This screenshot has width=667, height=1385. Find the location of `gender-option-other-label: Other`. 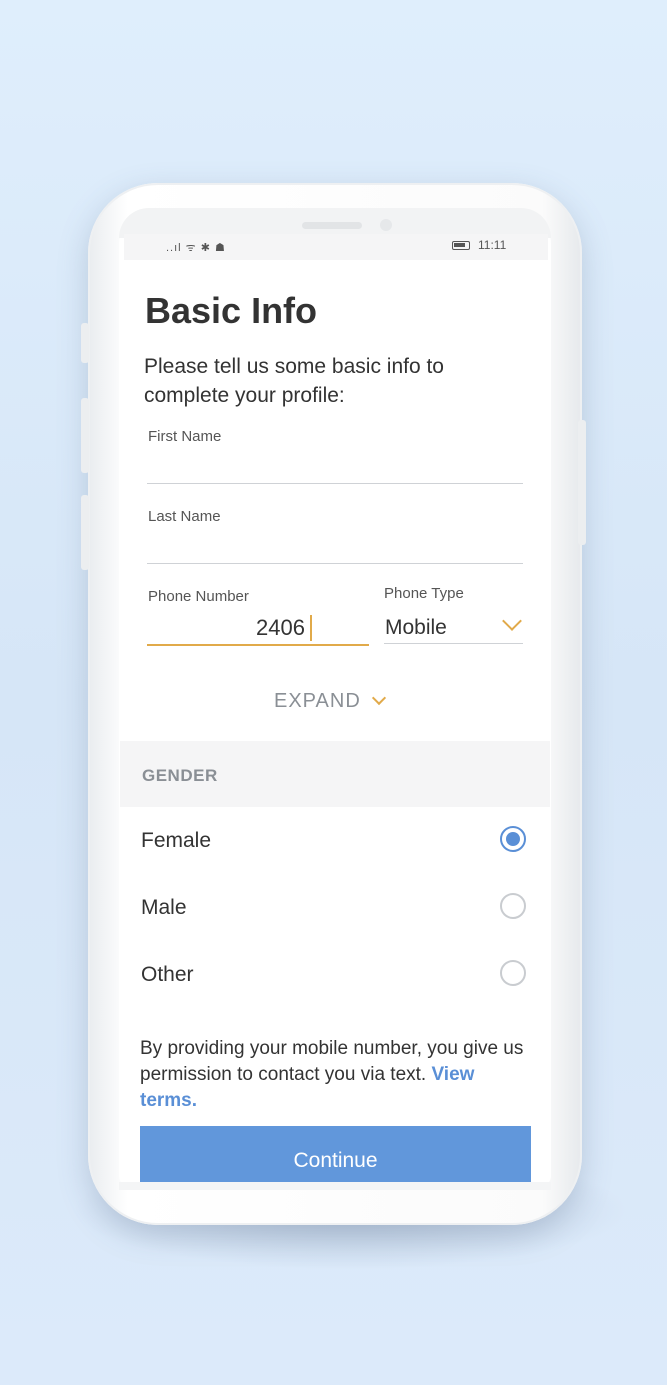

gender-option-other-label: Other is located at coordinates (167, 975).